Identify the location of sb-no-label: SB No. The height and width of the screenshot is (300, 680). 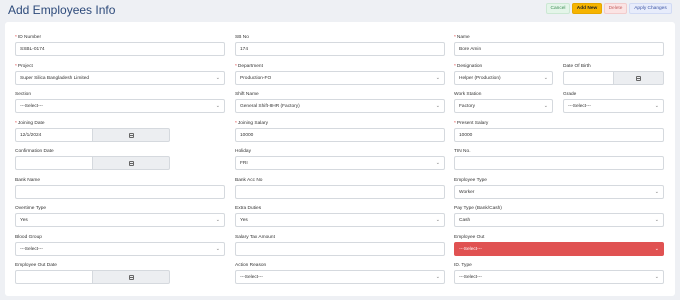
(242, 37).